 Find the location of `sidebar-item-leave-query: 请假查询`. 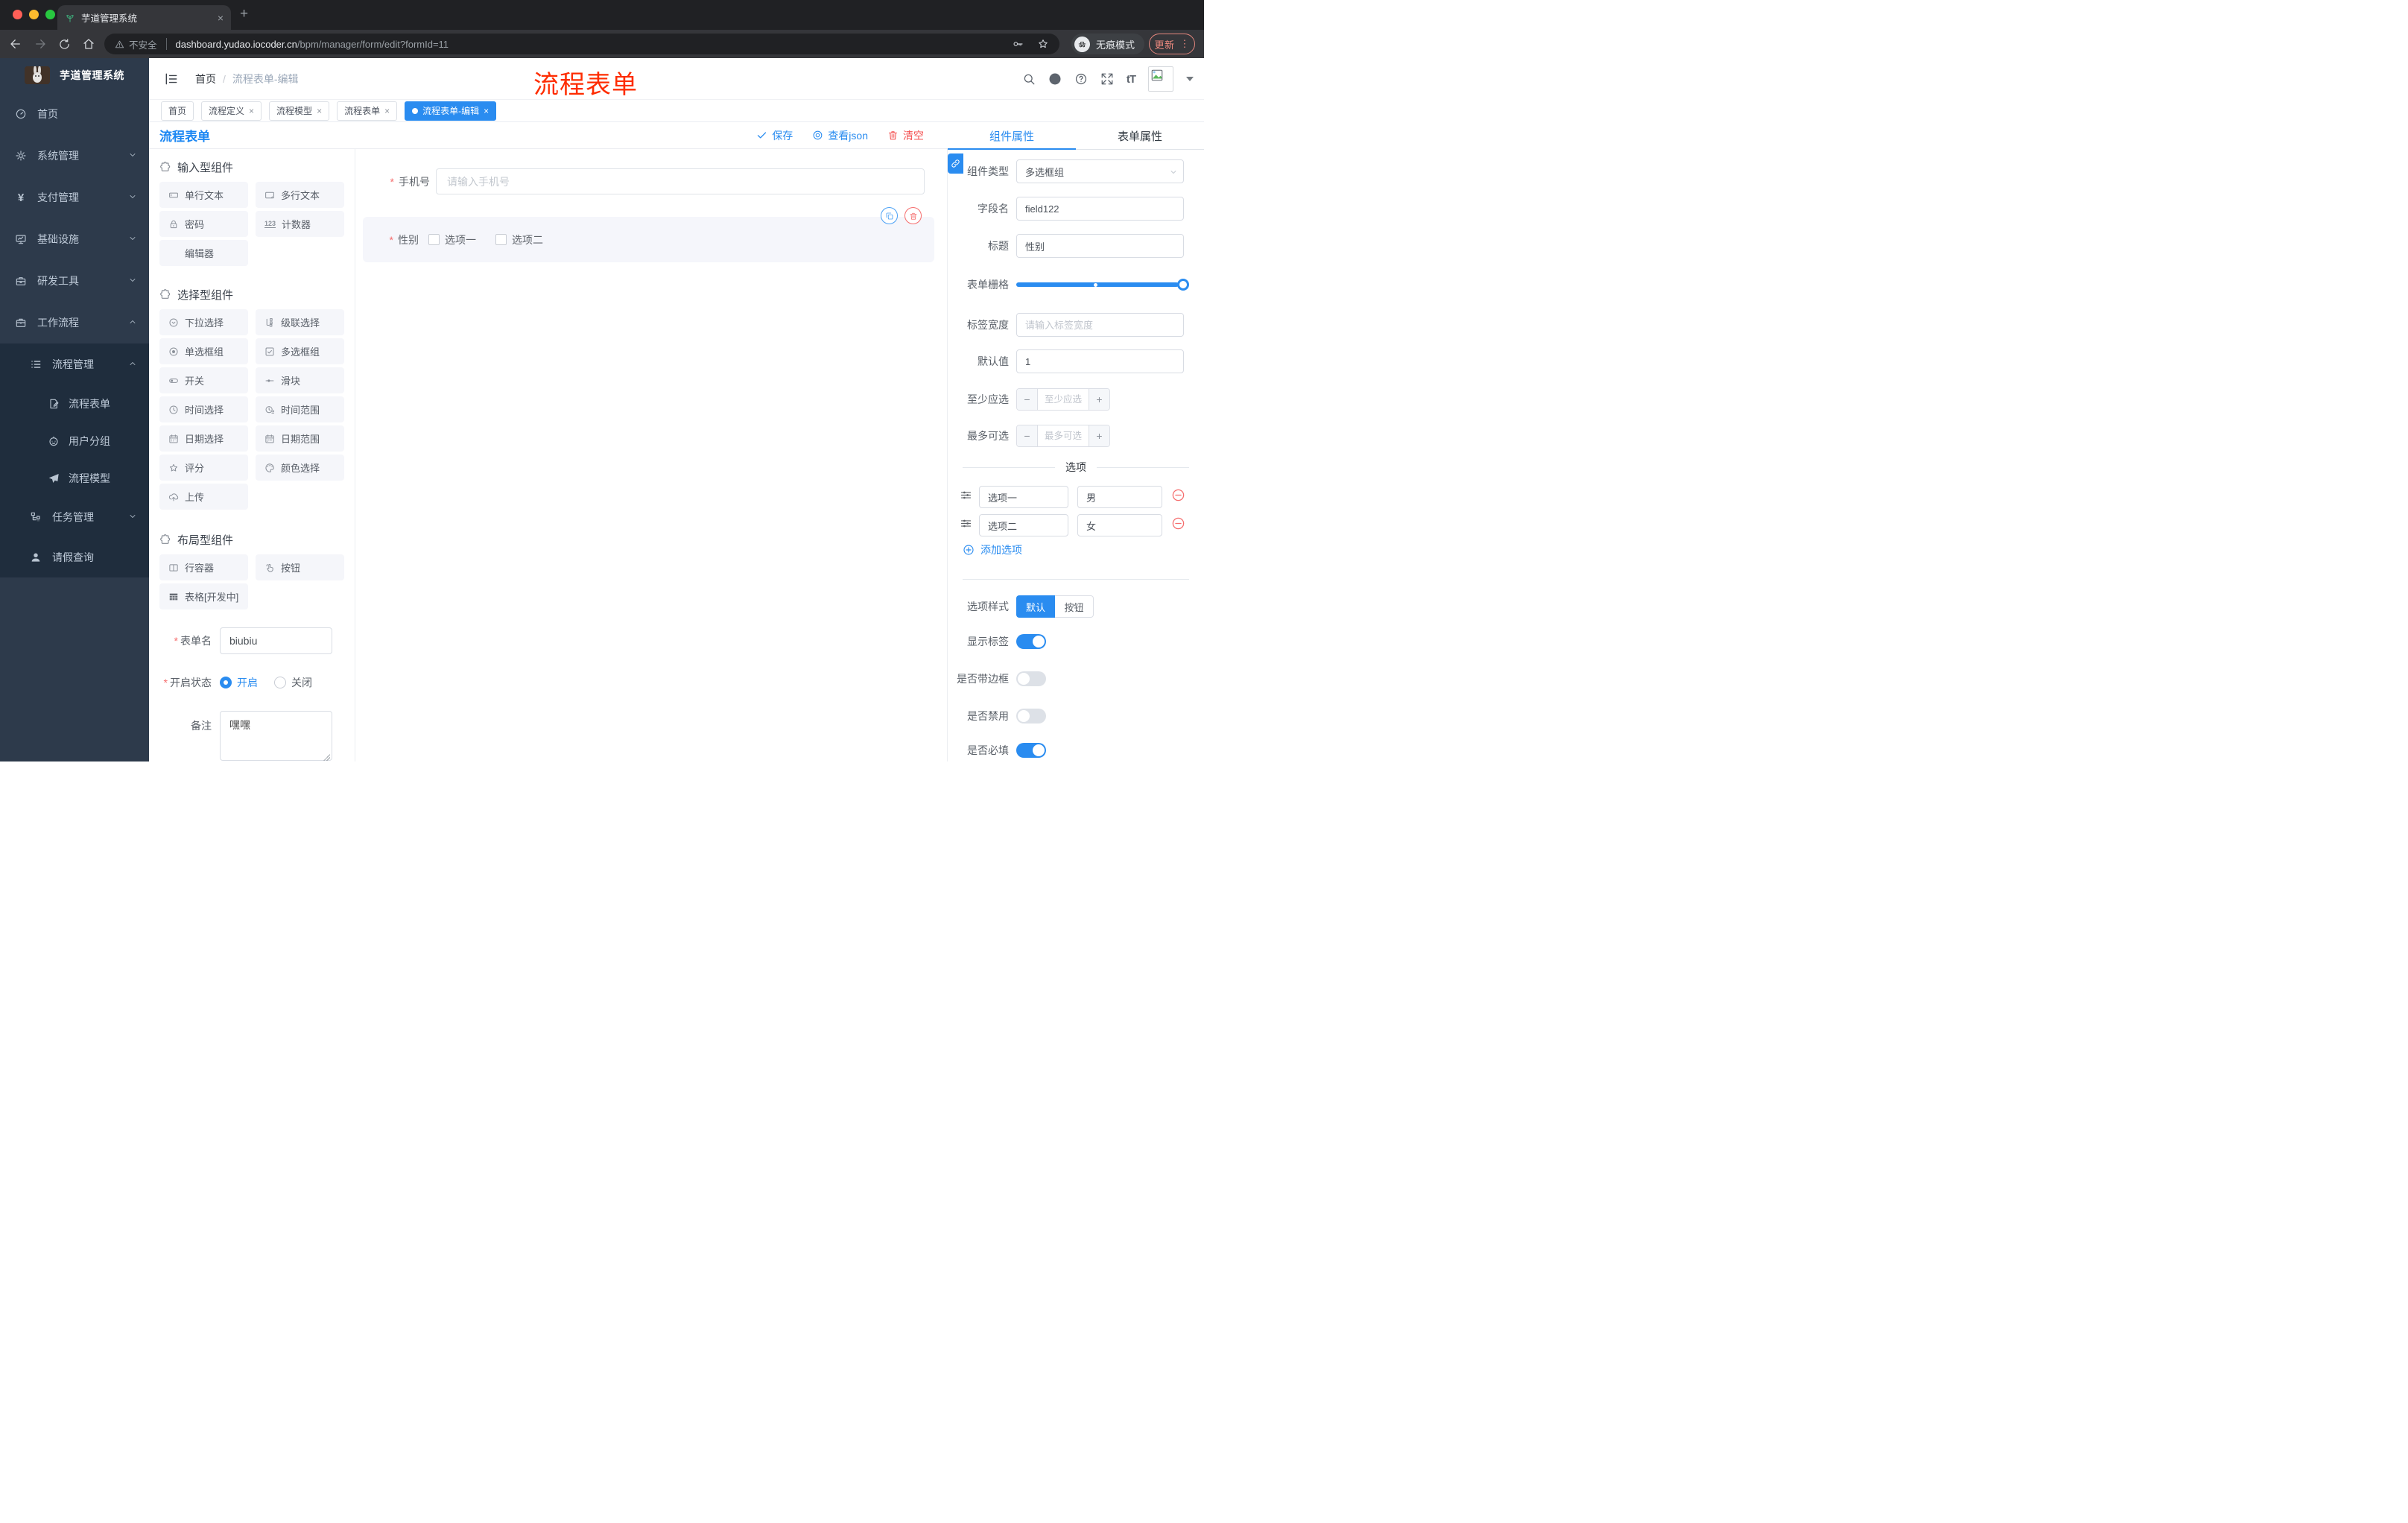

sidebar-item-leave-query: 请假查询 is located at coordinates (74, 557).